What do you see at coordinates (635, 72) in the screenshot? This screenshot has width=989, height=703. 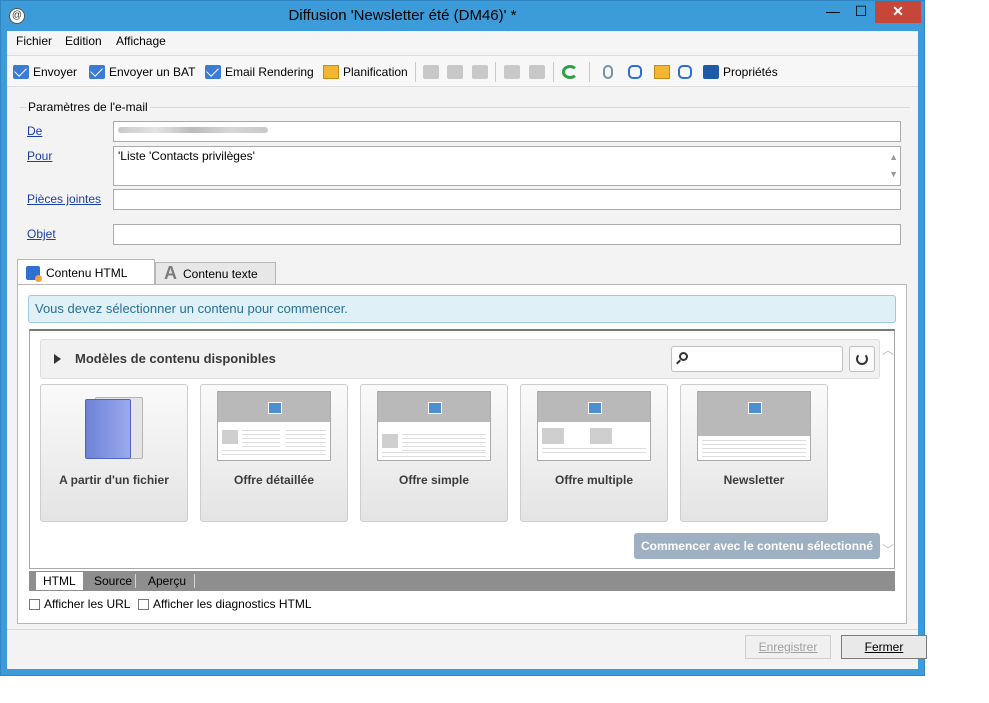 I see `link-icon` at bounding box center [635, 72].